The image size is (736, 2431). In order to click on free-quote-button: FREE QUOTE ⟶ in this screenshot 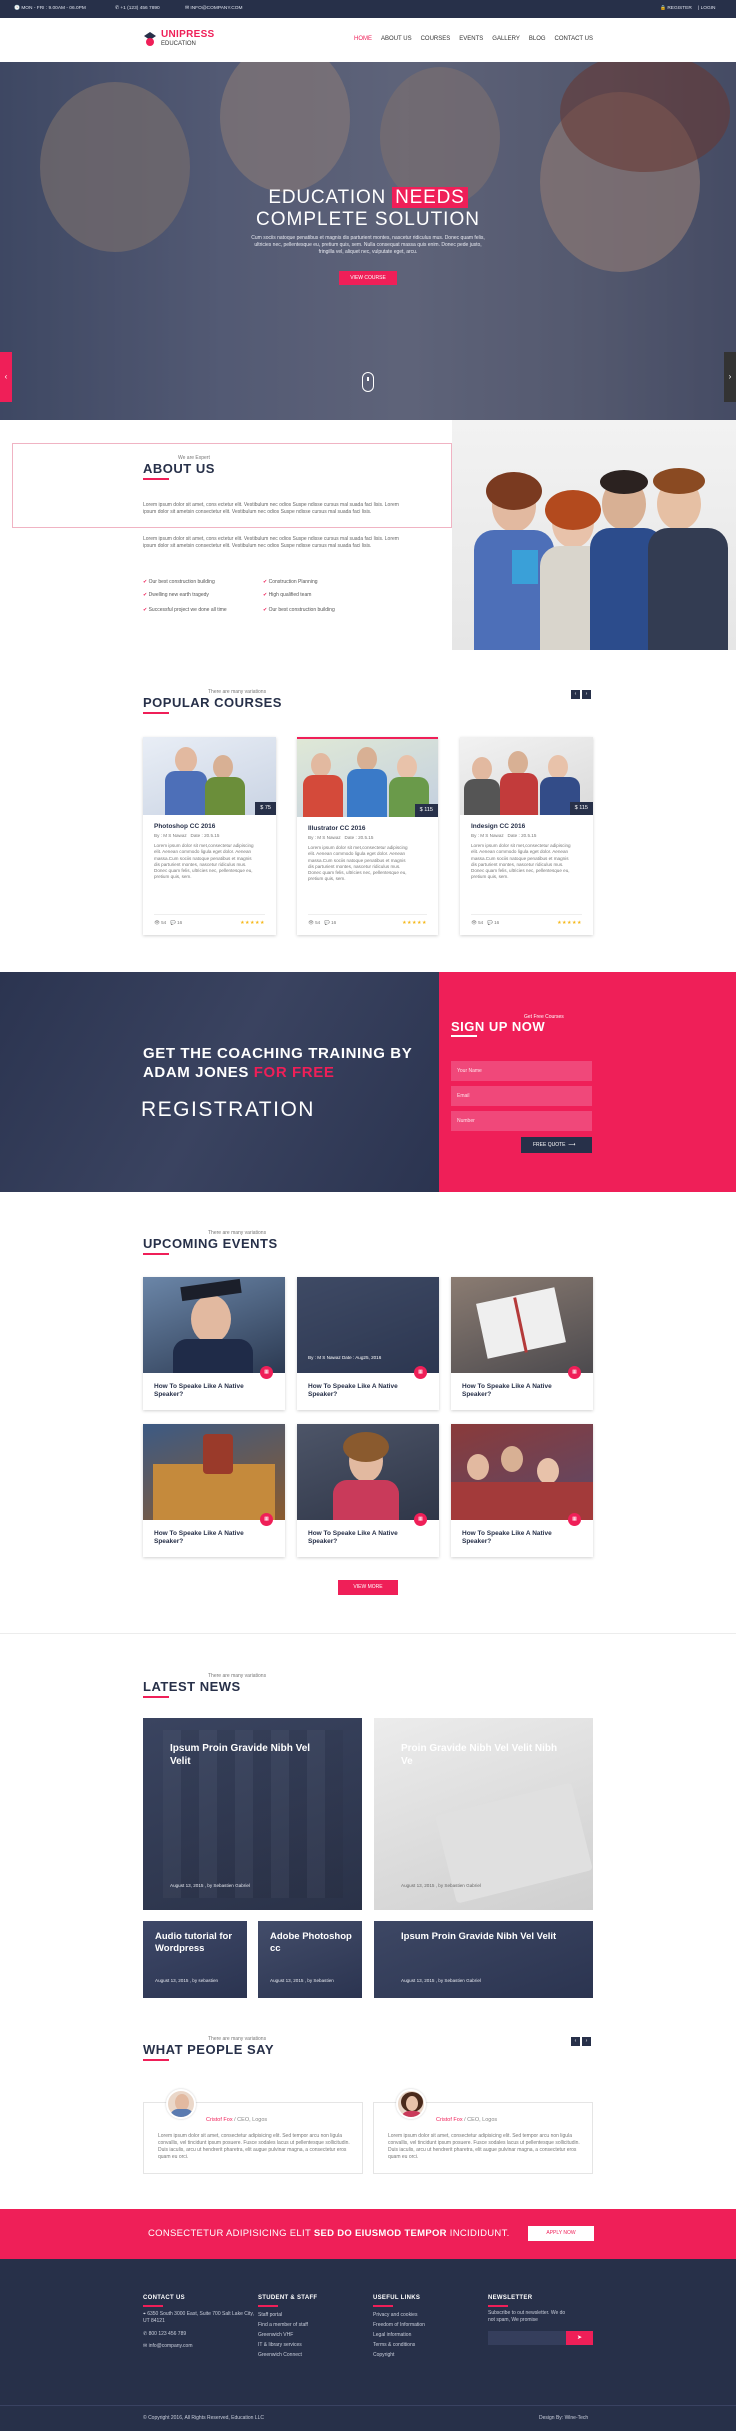, I will do `click(556, 1145)`.